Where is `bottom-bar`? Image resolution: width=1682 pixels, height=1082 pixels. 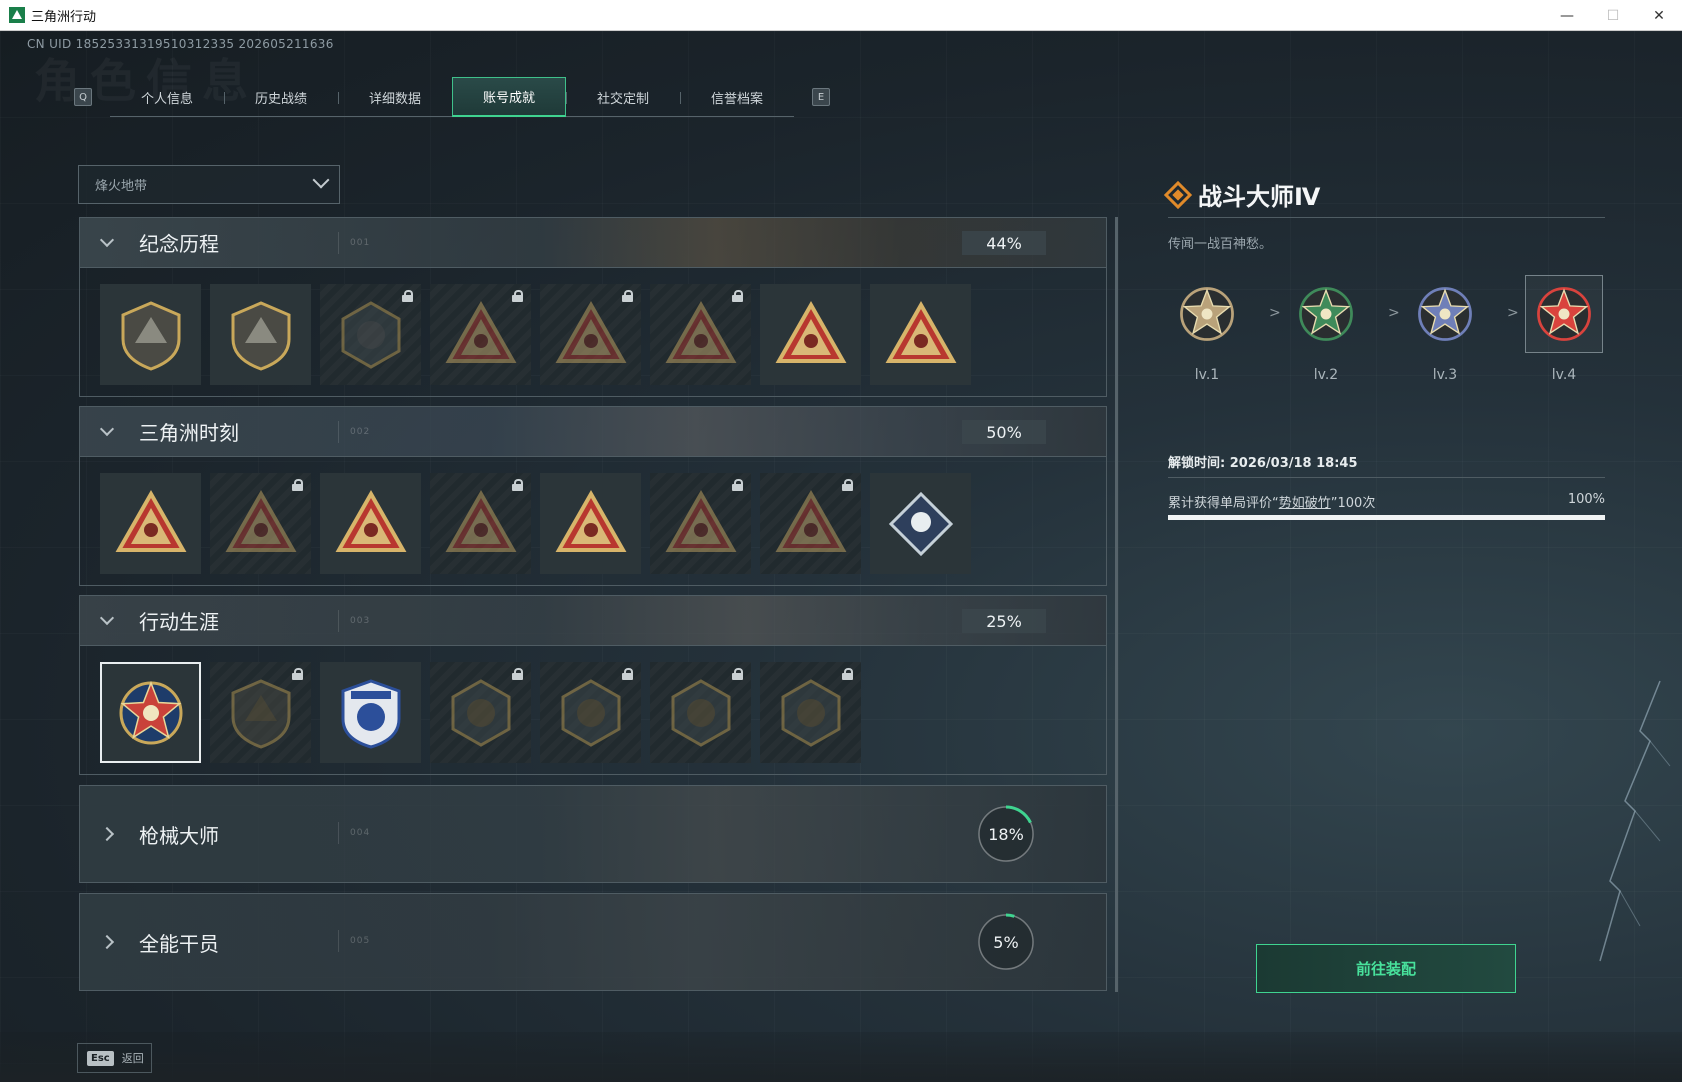 bottom-bar is located at coordinates (841, 1057).